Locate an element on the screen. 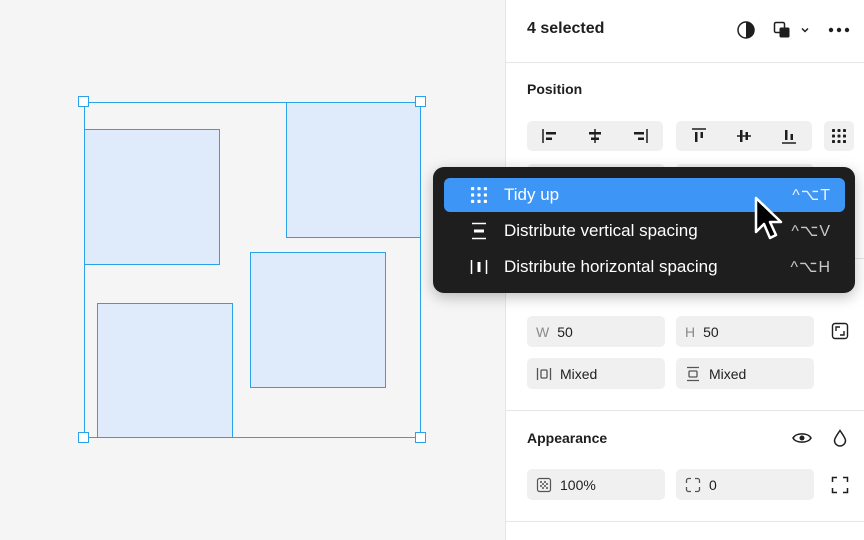  contrast-icon is located at coordinates (746, 30).